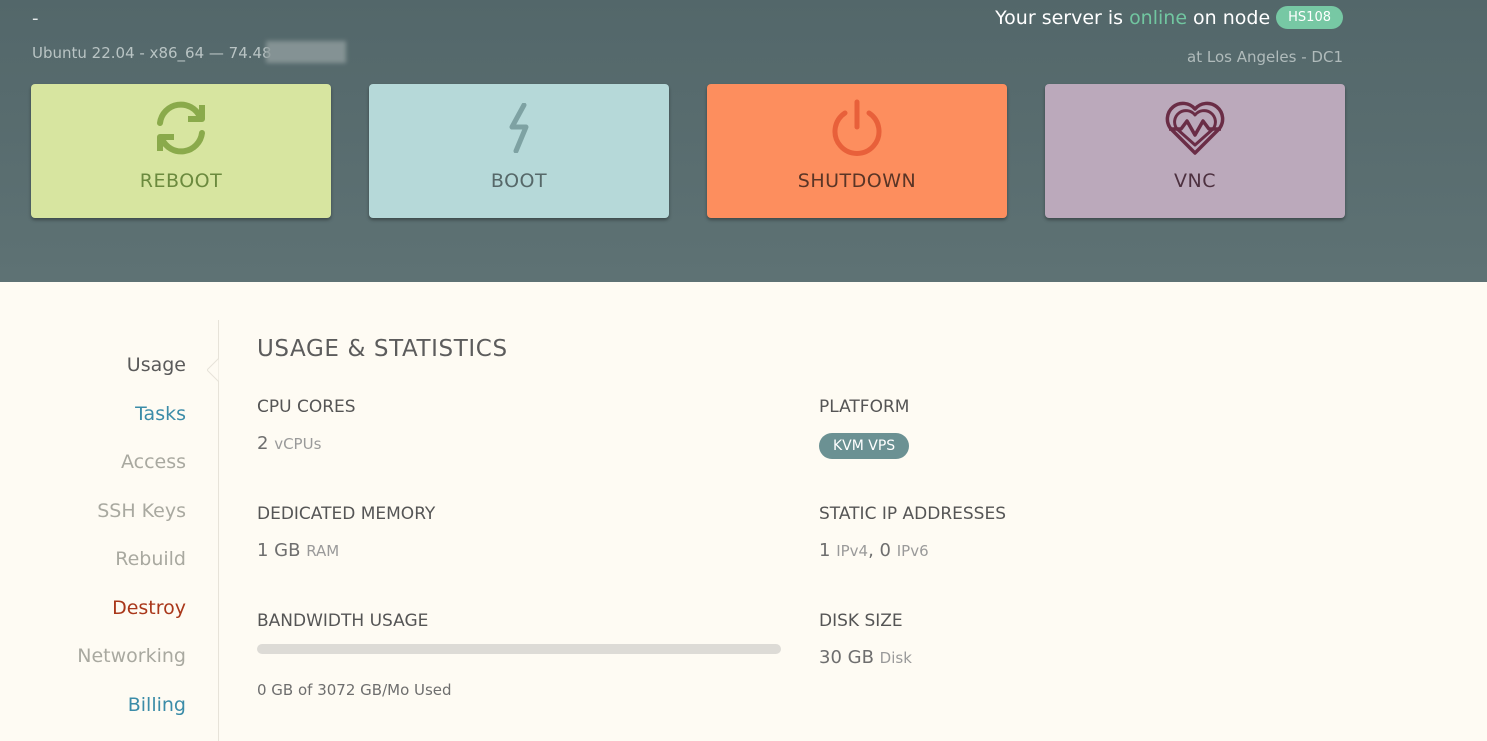 This screenshot has height=741, width=1487. Describe the element at coordinates (846, 657) in the screenshot. I see `disk-amount: 30 GB` at that location.